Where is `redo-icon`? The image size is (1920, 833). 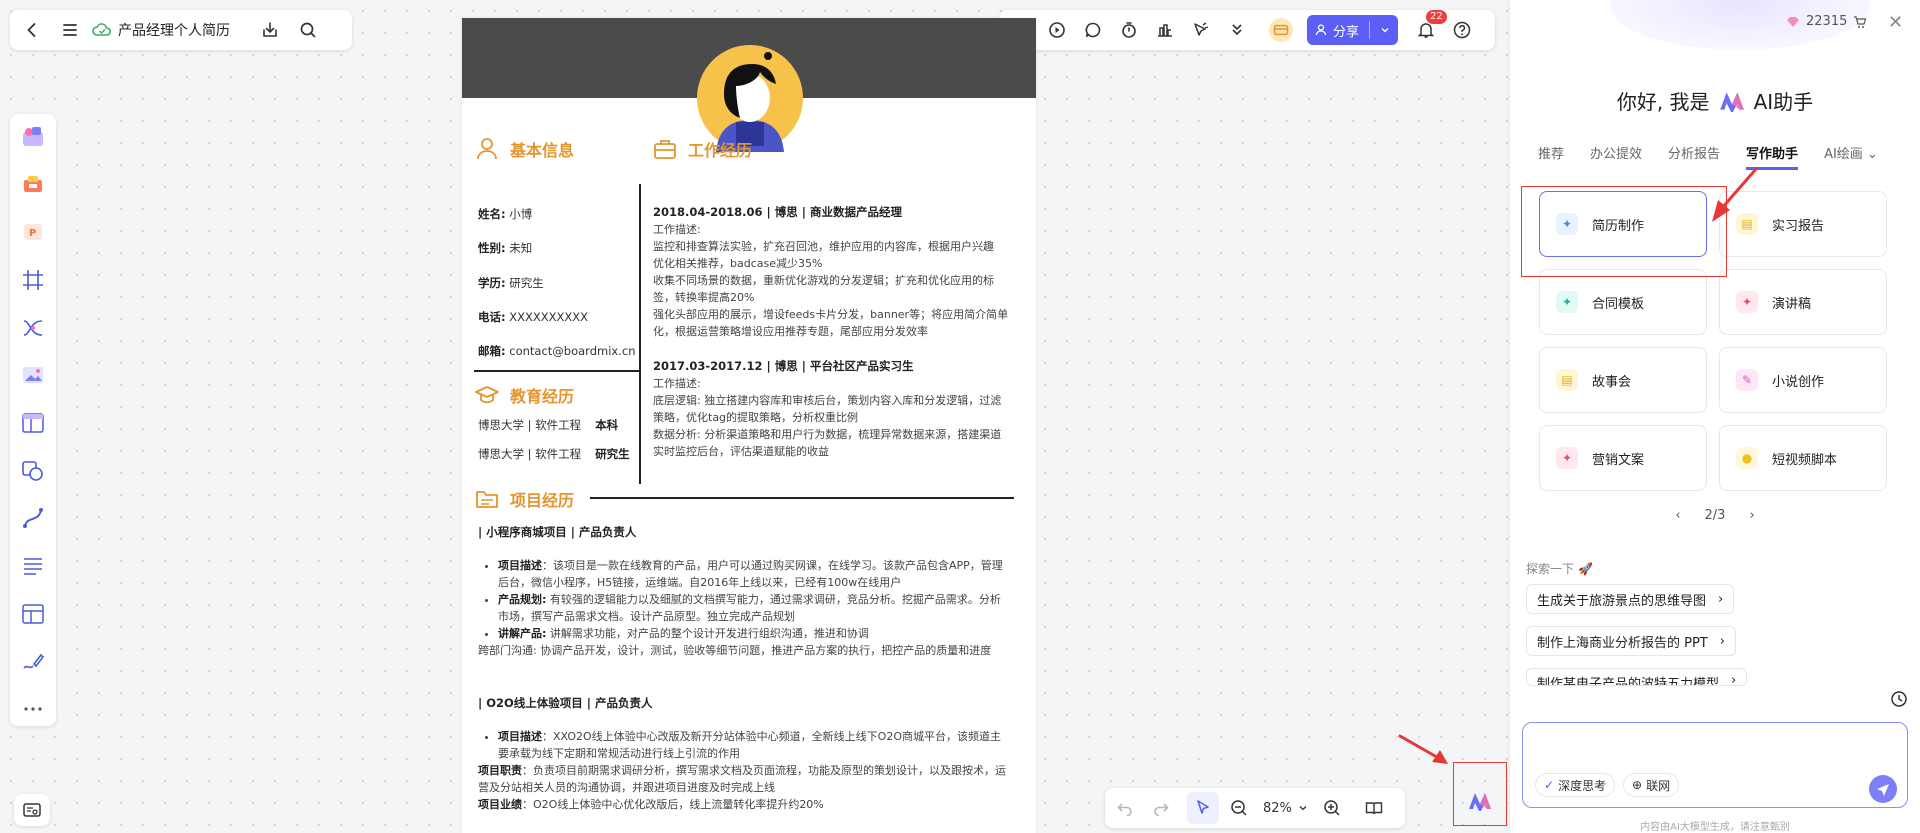 redo-icon is located at coordinates (1161, 808).